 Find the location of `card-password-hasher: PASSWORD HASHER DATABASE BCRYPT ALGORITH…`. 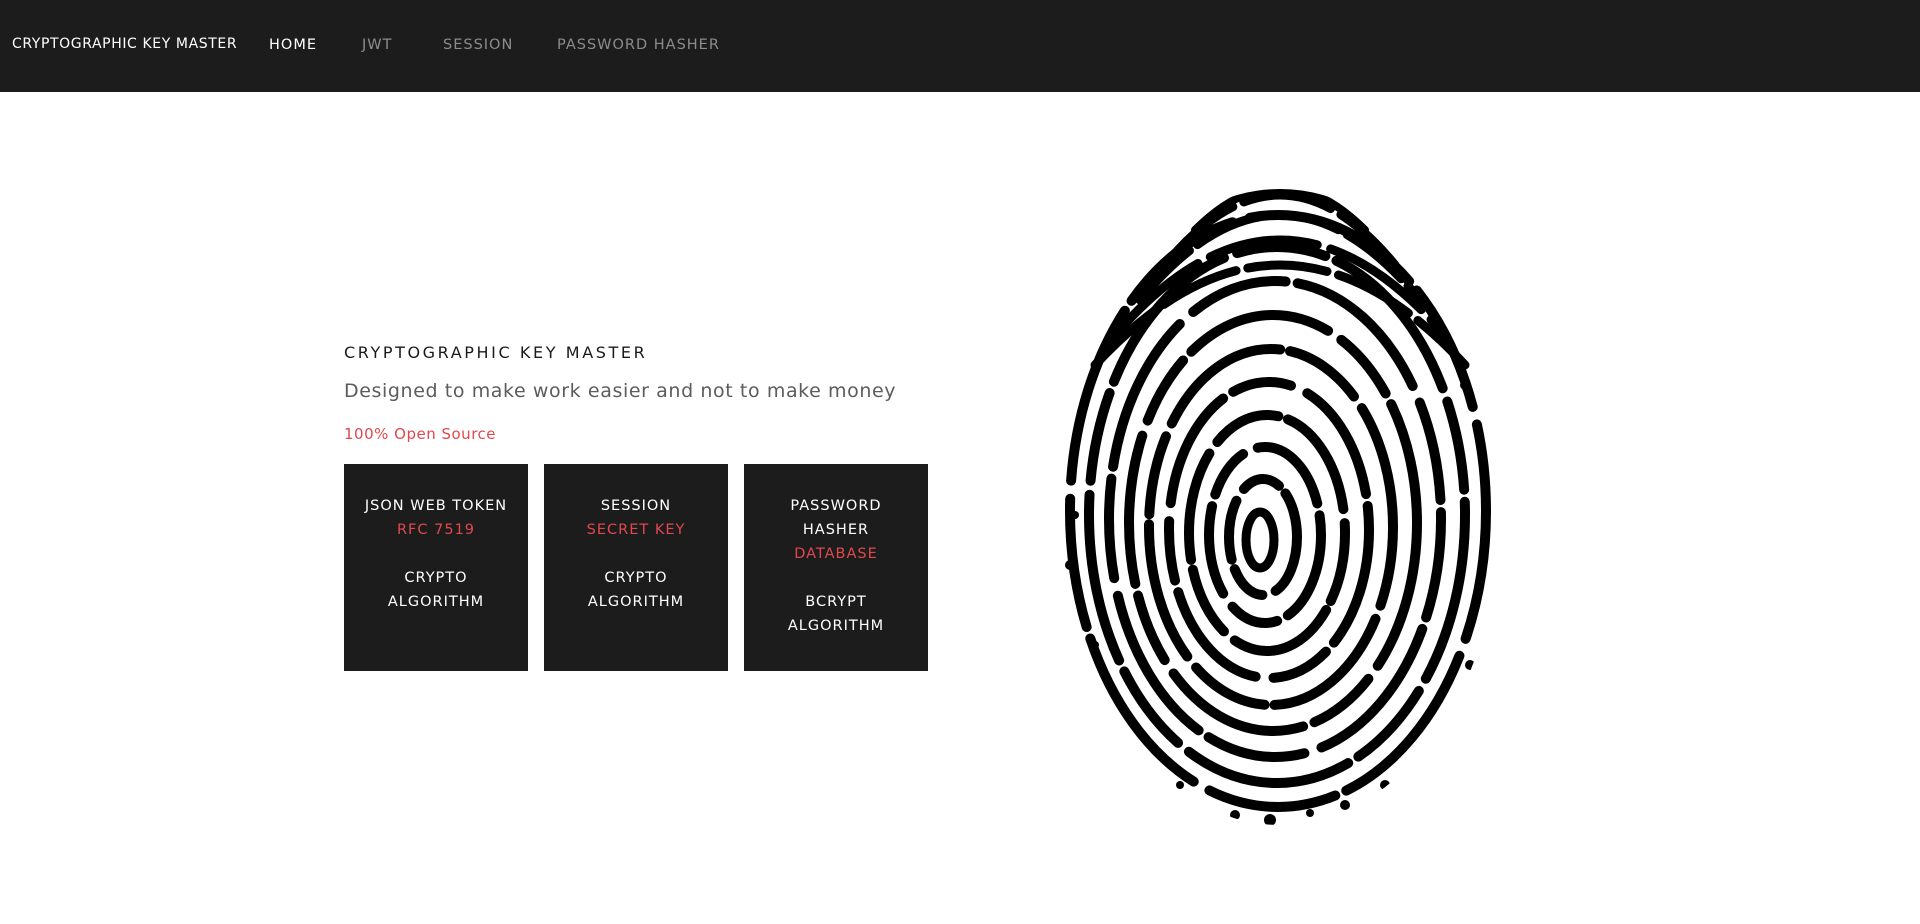

card-password-hasher: PASSWORD HASHER DATABASE BCRYPT ALGORITH… is located at coordinates (836, 567).